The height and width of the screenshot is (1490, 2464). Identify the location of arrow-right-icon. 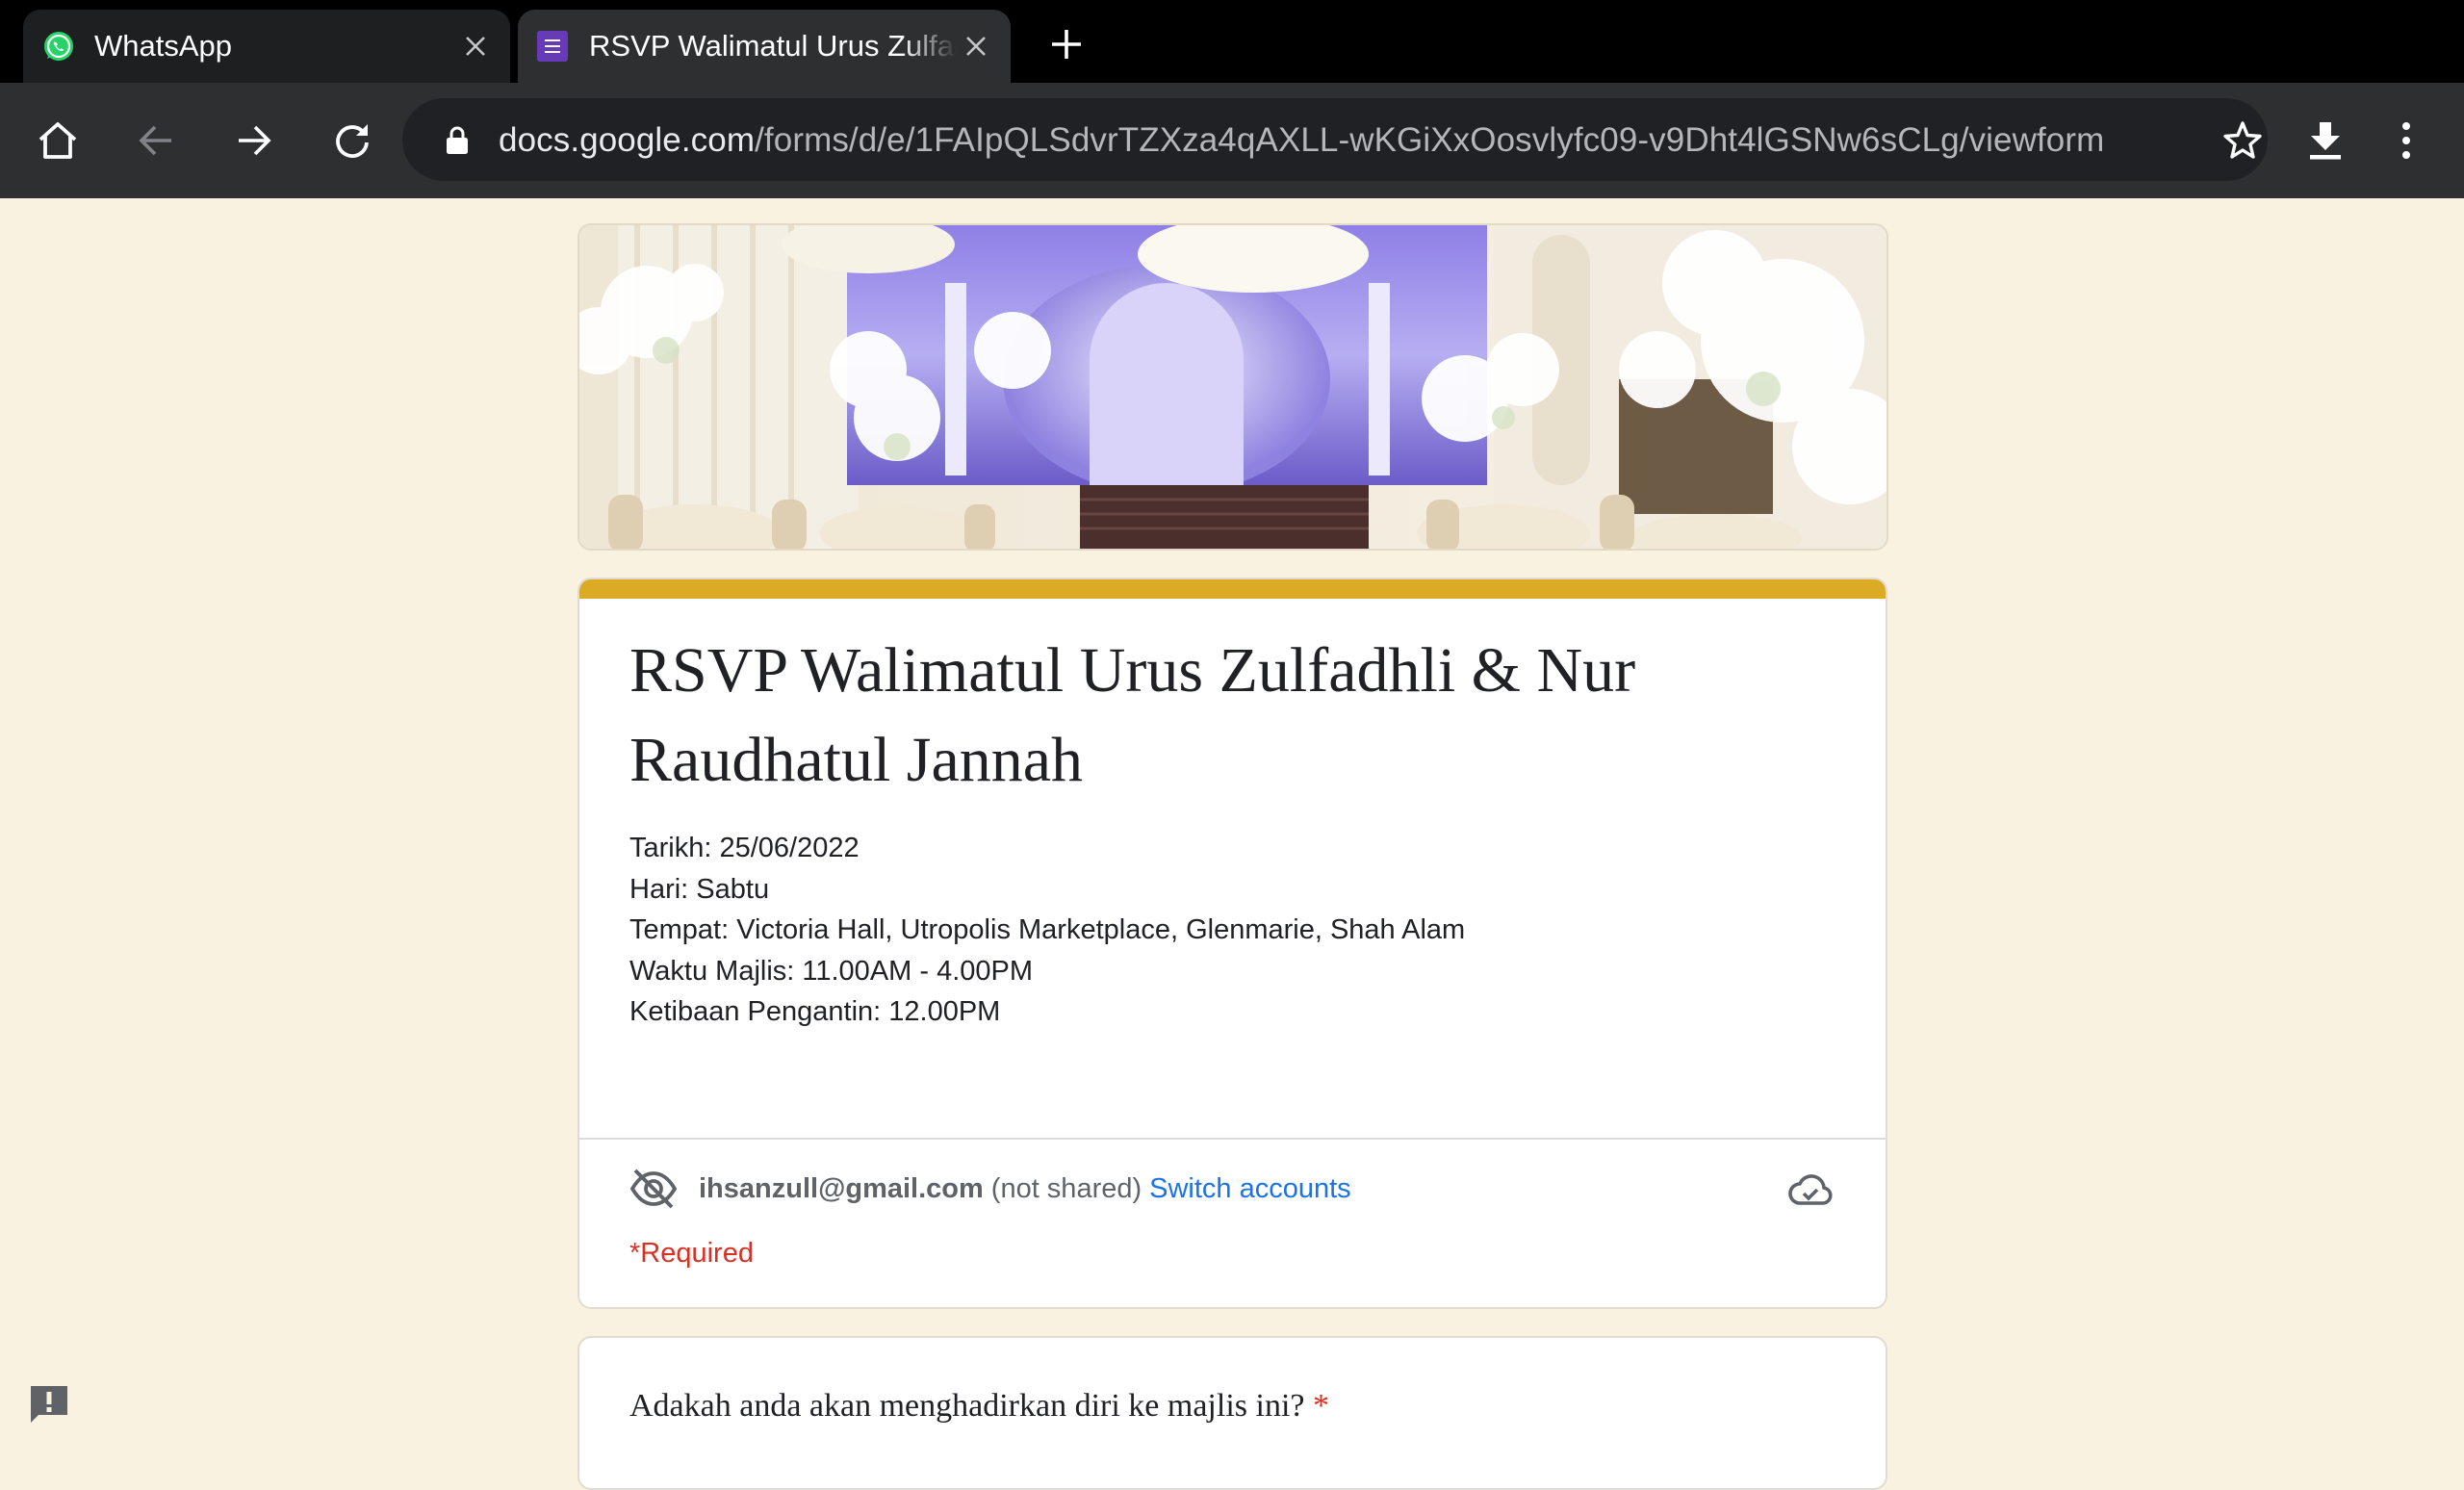
(255, 140).